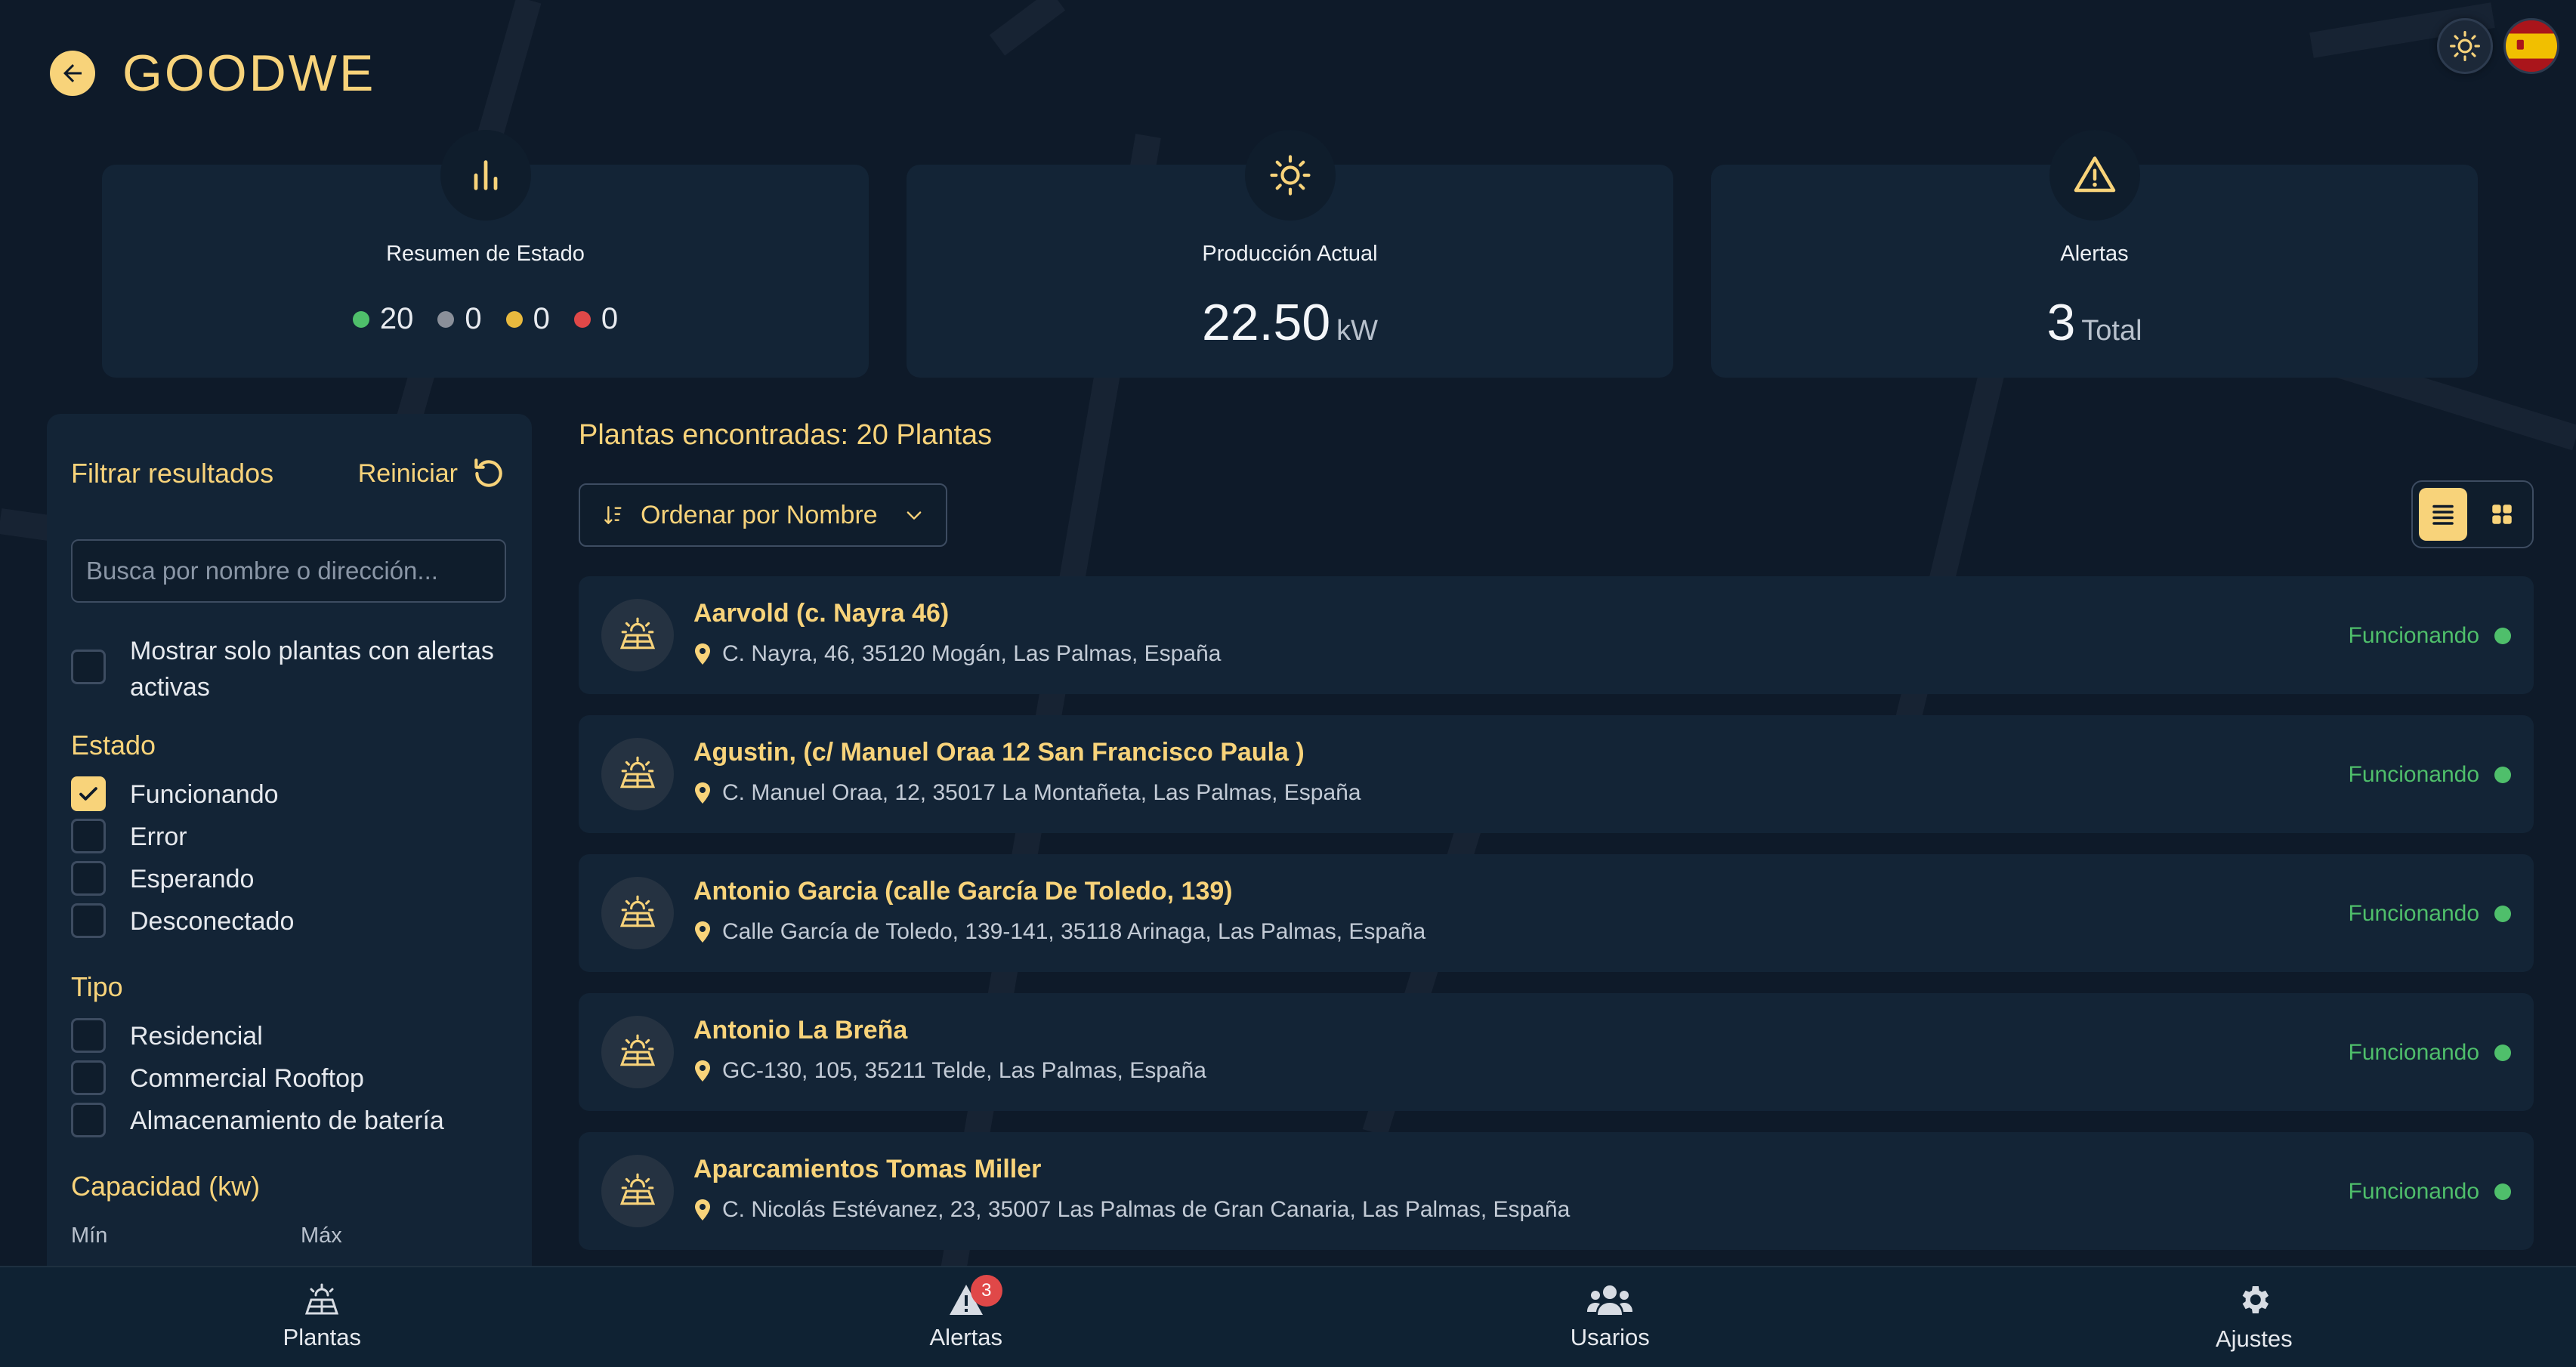  What do you see at coordinates (322, 1317) in the screenshot?
I see `nav-item-plantas: Plantas` at bounding box center [322, 1317].